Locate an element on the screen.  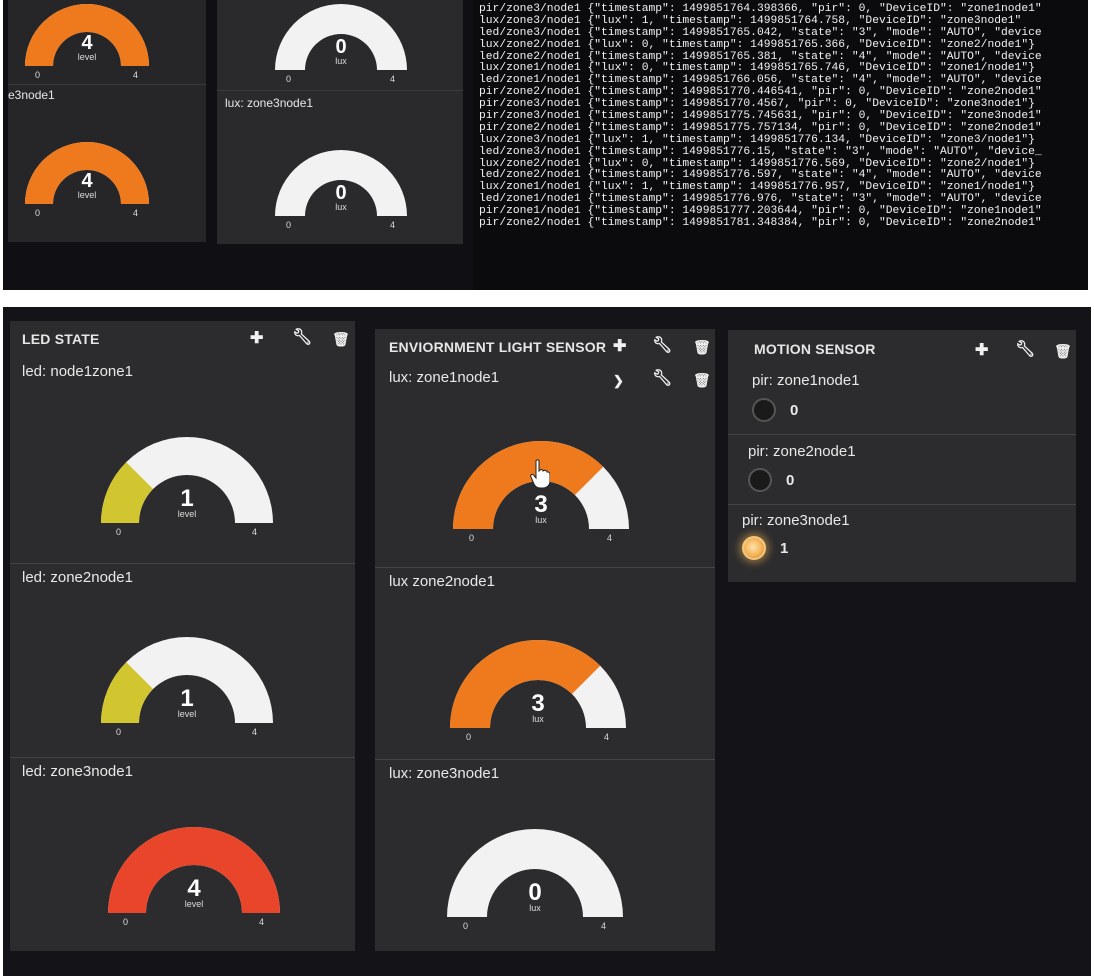
widget-label: led: zone2node1 is located at coordinates (77, 577).